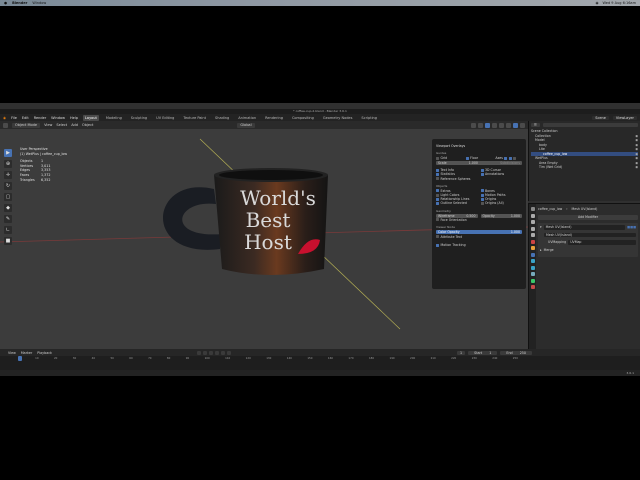  What do you see at coordinates (483, 352) in the screenshot?
I see `start-frame-field: Start 1` at bounding box center [483, 352].